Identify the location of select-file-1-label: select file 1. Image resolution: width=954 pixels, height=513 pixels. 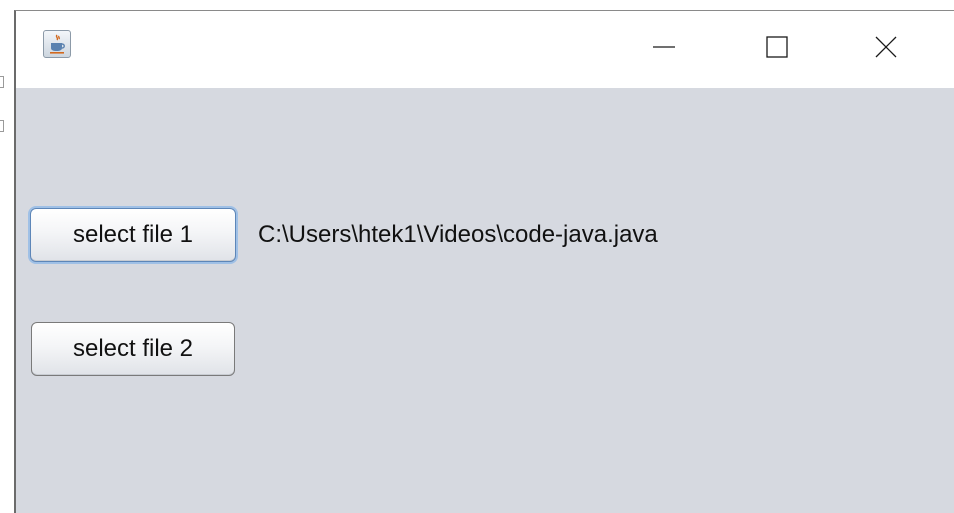
(133, 234).